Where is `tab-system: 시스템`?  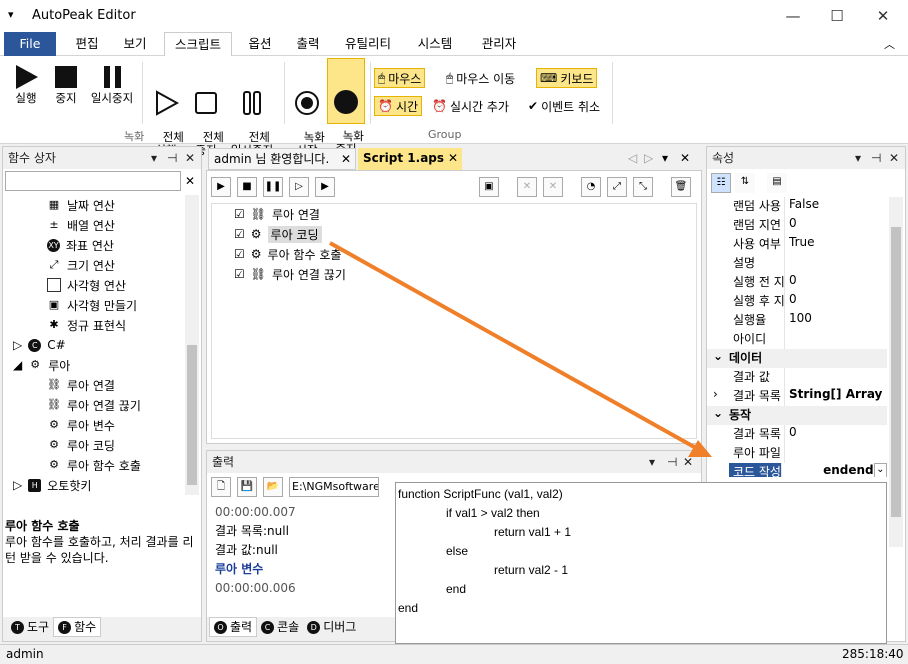
tab-system: 시스템 is located at coordinates (435, 44).